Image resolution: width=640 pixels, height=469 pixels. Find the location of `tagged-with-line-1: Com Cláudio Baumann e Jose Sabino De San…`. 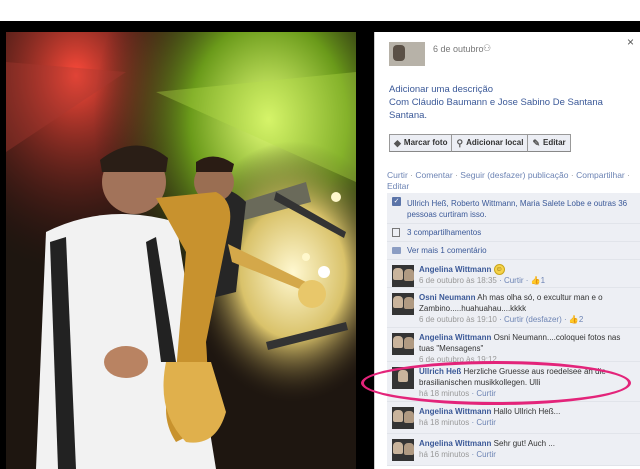

tagged-with-line-1: Com Cláudio Baumann e Jose Sabino De San… is located at coordinates (509, 102).